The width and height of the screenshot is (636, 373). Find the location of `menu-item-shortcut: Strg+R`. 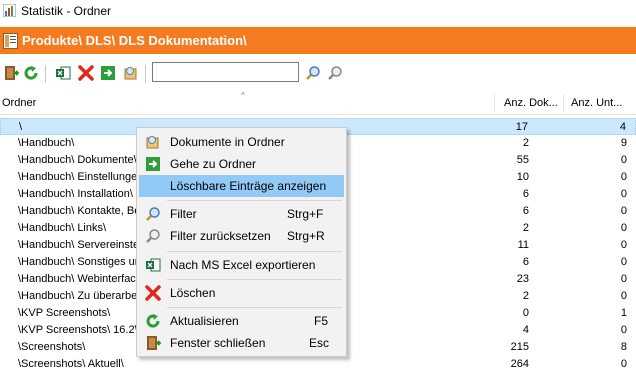

menu-item-shortcut: Strg+R is located at coordinates (306, 236).